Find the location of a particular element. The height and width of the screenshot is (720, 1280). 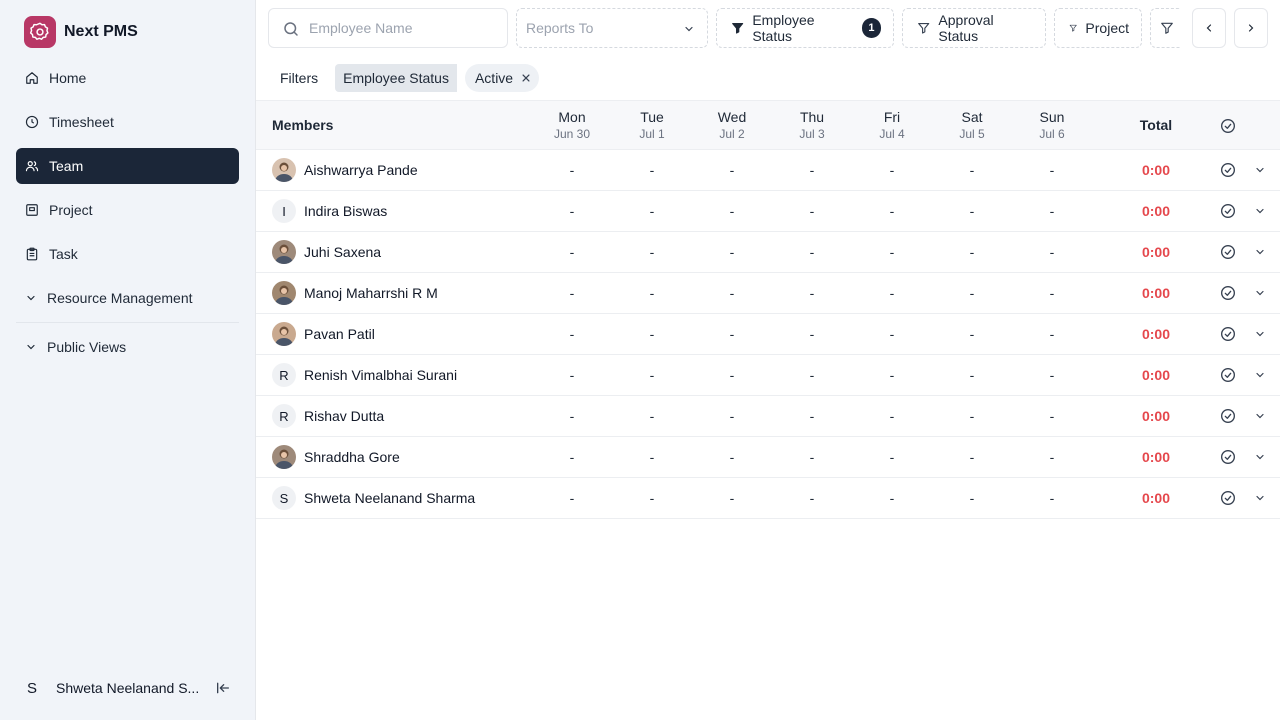

sidebar-item-timesheet: Timesheet is located at coordinates (127, 122).